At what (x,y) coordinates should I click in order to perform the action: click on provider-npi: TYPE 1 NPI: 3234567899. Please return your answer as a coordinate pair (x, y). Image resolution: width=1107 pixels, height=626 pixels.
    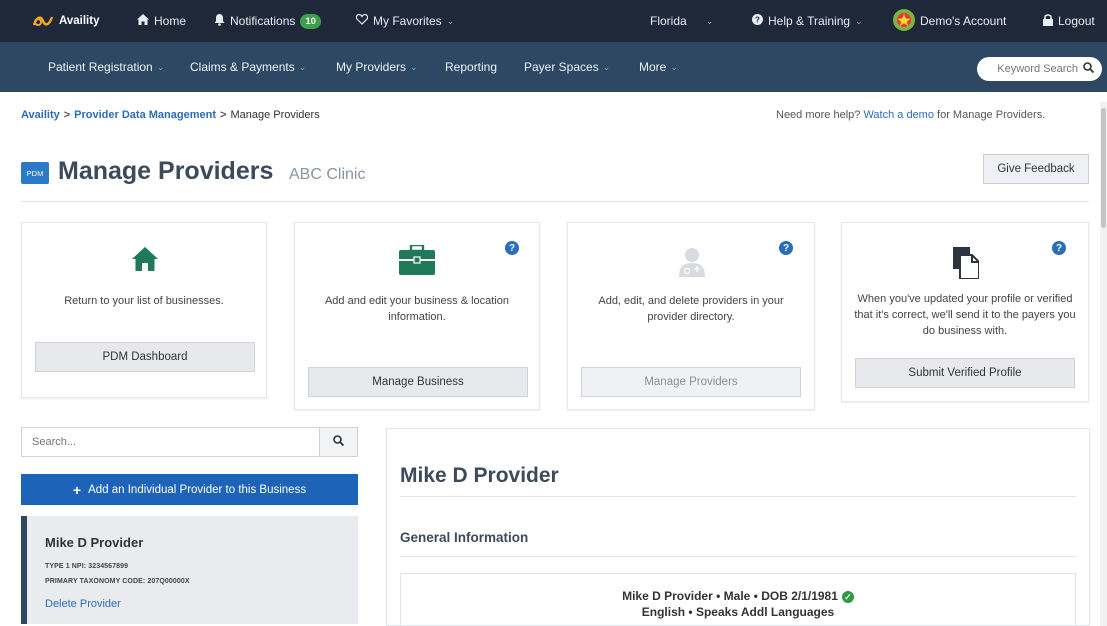
    Looking at the image, I should click on (87, 566).